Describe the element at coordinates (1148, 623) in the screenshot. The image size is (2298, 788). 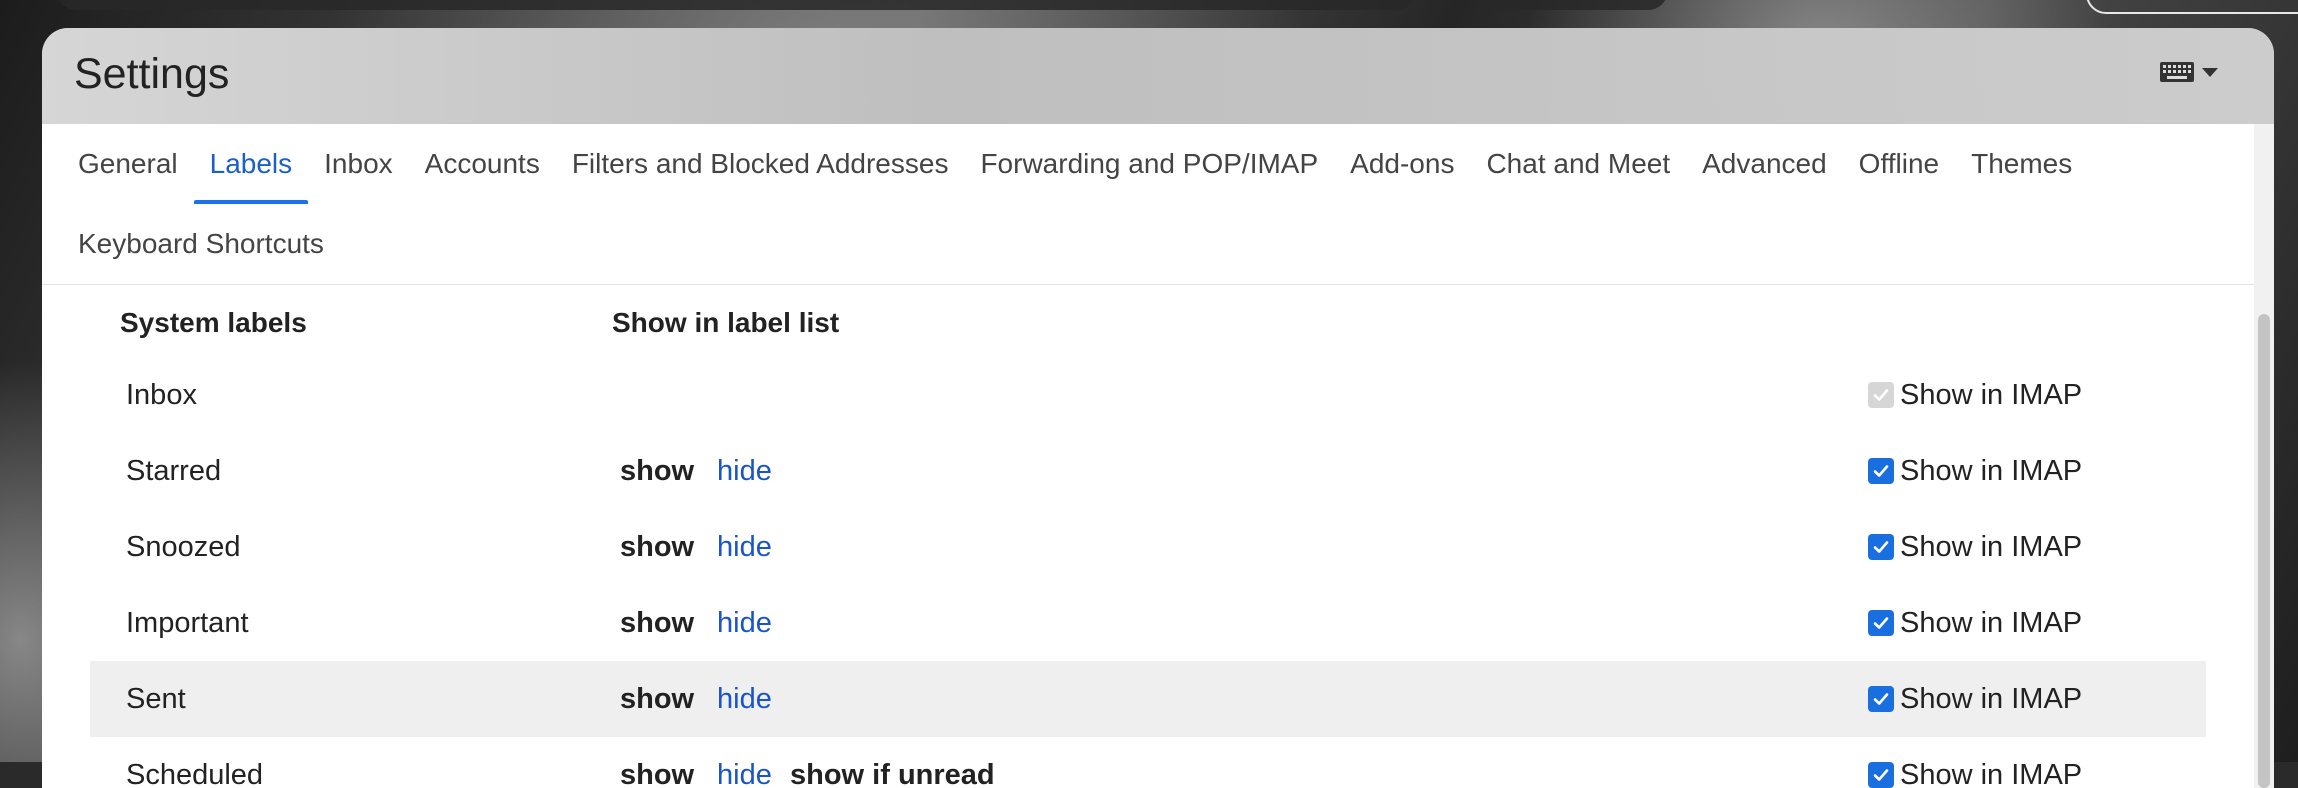
I see `label-row: Important show hide Show in IMAP` at that location.